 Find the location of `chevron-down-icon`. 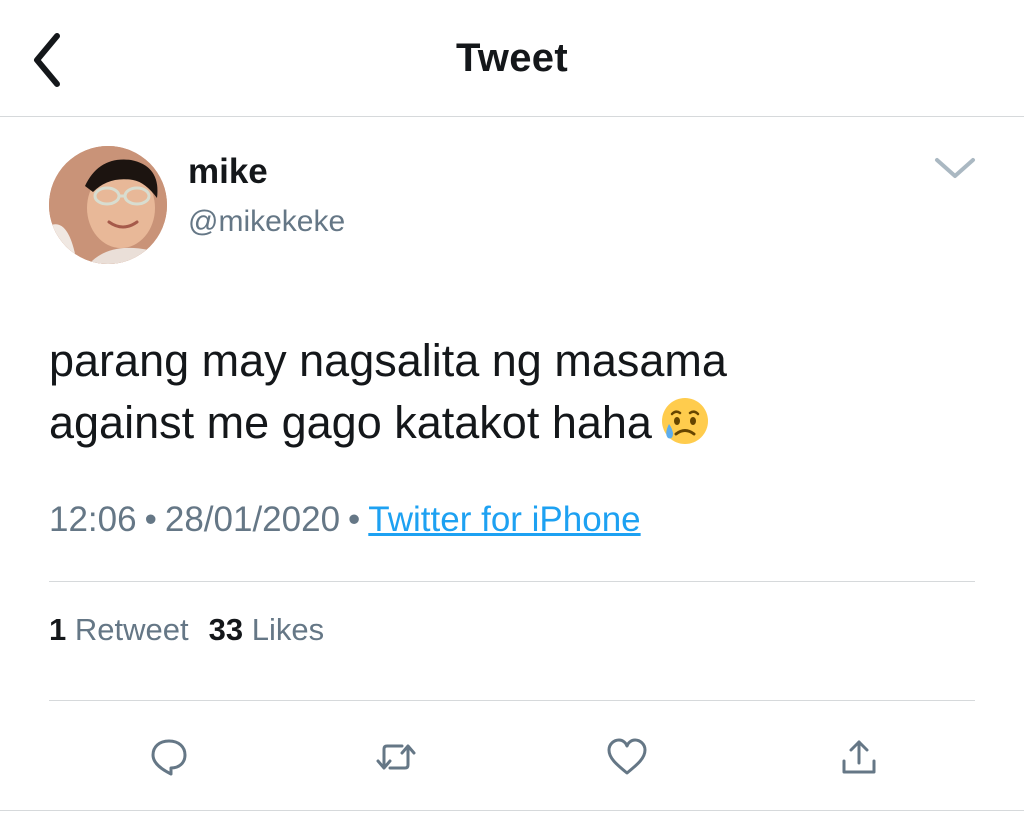

chevron-down-icon is located at coordinates (955, 168).